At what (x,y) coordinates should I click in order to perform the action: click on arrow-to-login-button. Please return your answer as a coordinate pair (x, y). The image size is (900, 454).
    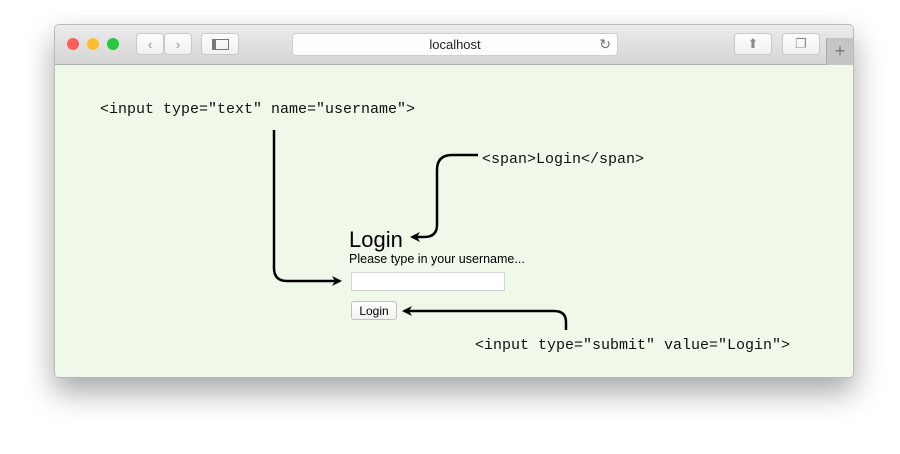
    Looking at the image, I should click on (485, 318).